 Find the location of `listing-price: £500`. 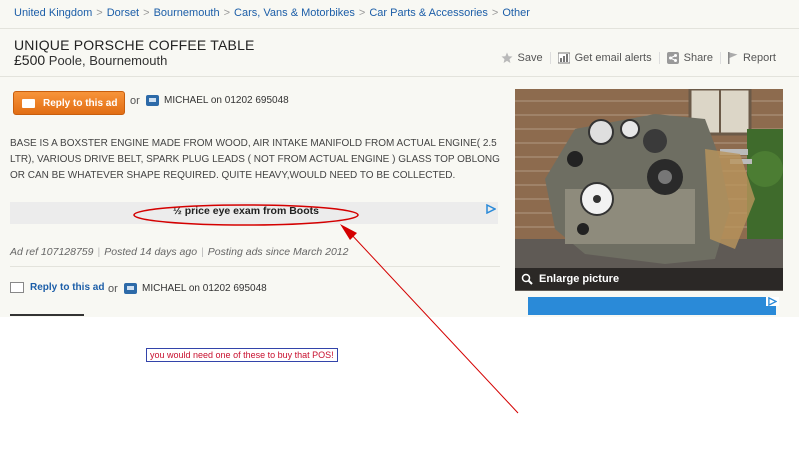

listing-price: £500 is located at coordinates (30, 60).